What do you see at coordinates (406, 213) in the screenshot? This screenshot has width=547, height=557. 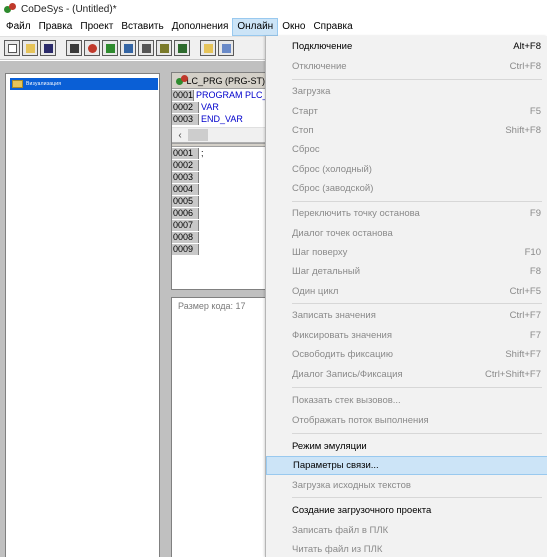 I see `menu-item-toggle-breakpoint: Переключить точку останова F9` at bounding box center [406, 213].